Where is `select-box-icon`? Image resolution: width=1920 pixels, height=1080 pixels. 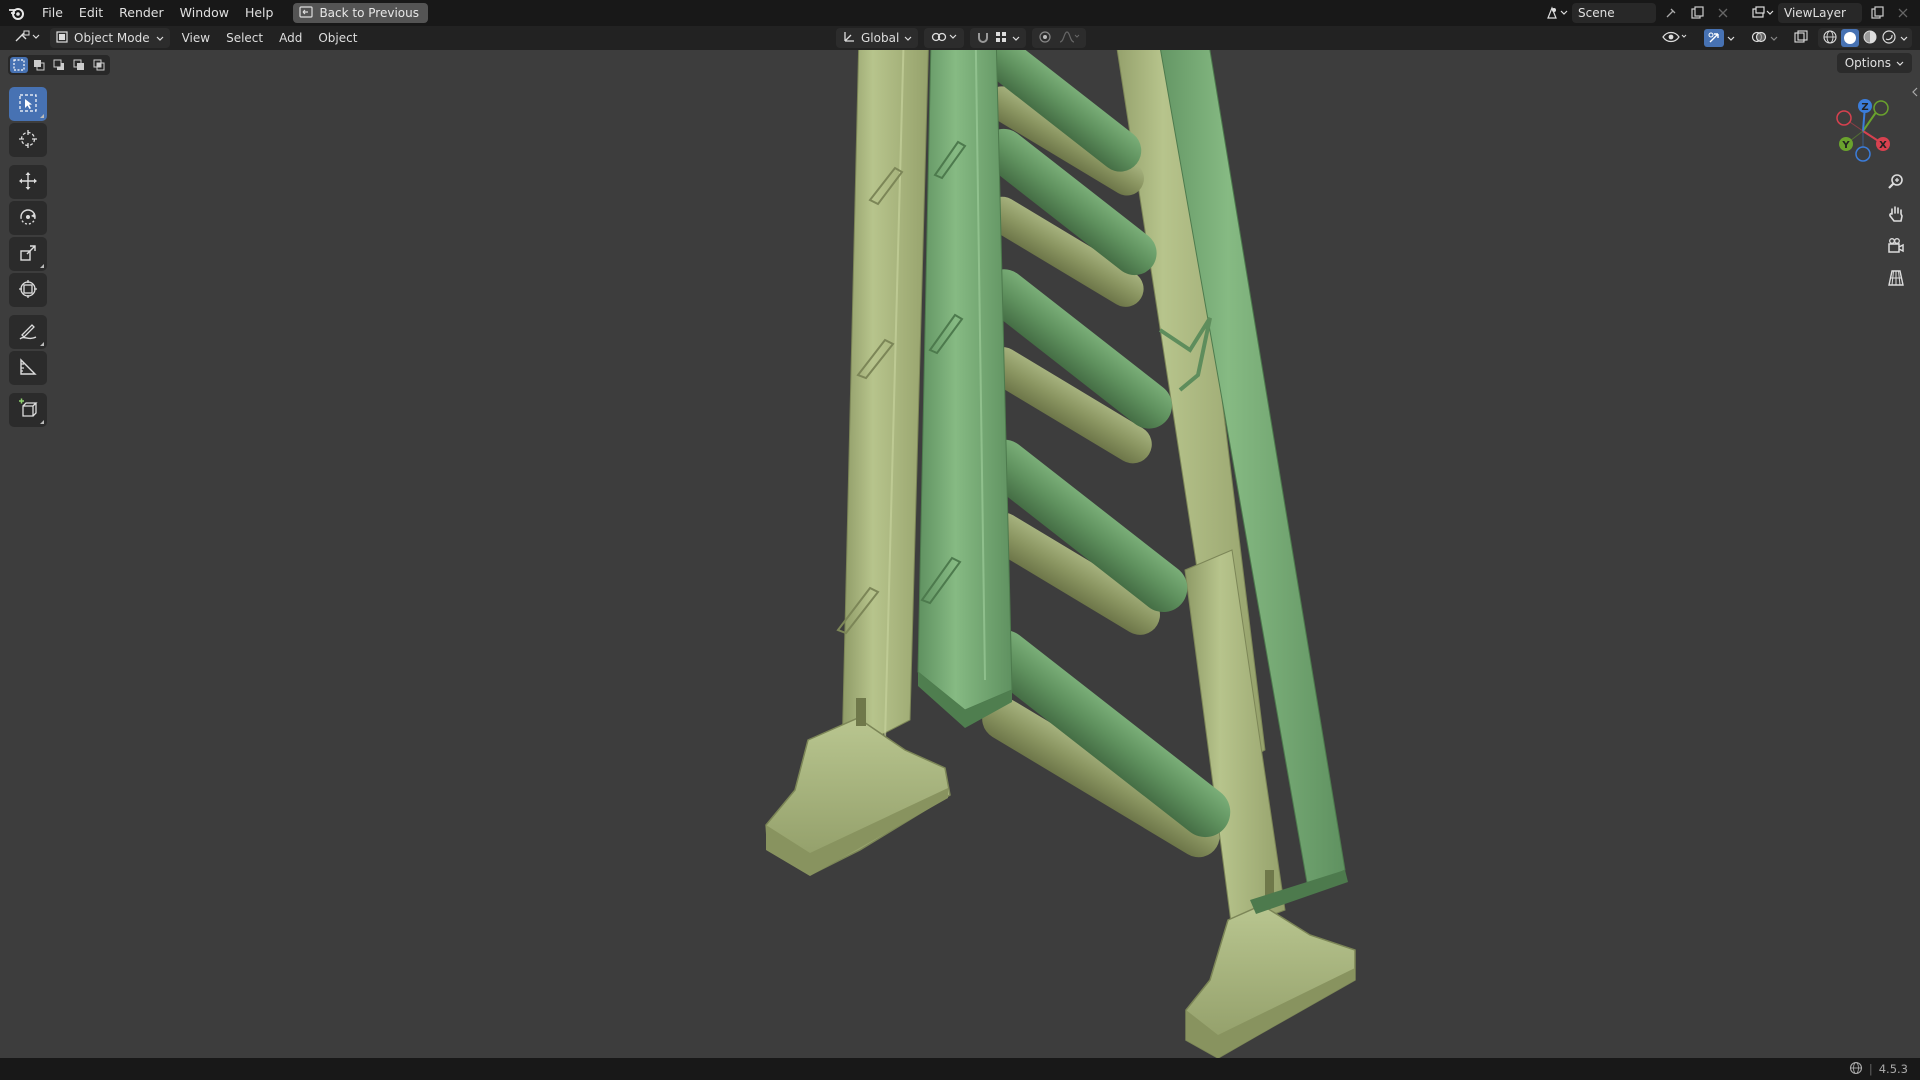 select-box-icon is located at coordinates (28, 104).